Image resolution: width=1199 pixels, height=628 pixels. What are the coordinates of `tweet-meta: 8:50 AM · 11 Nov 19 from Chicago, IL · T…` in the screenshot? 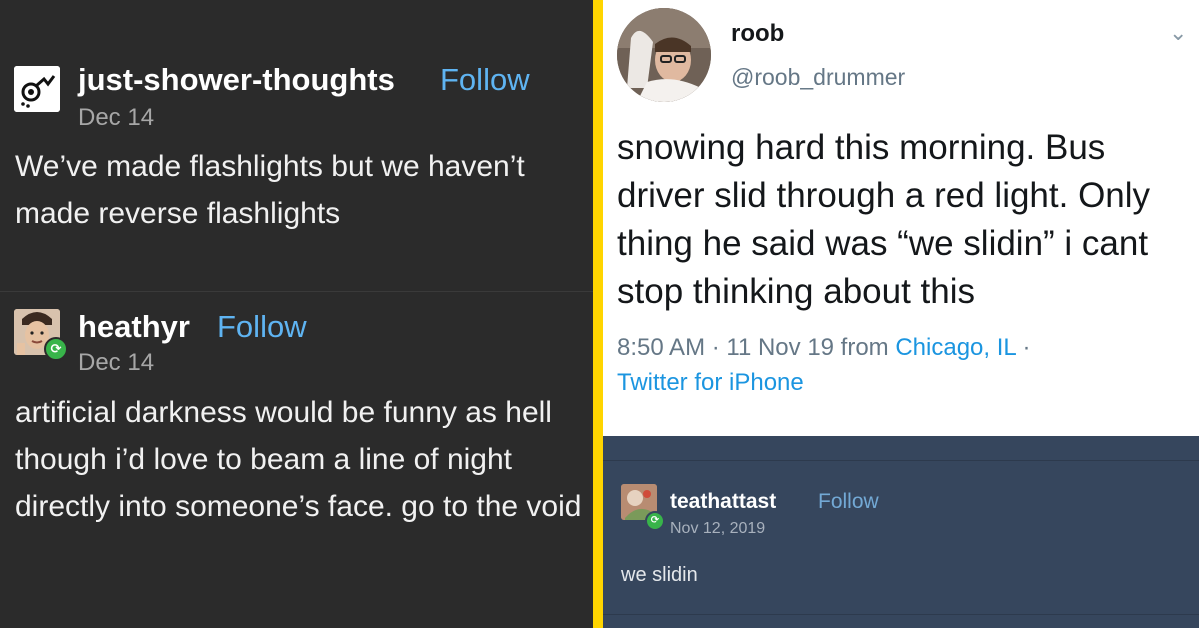 It's located at (897, 365).